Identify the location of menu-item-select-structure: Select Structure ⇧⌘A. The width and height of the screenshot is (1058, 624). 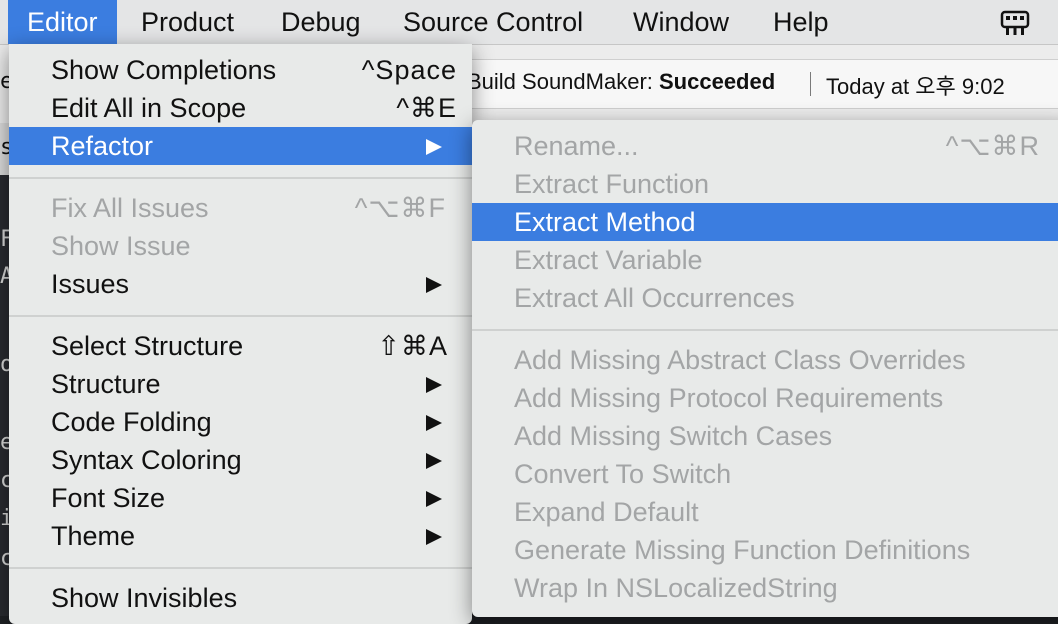
(240, 346).